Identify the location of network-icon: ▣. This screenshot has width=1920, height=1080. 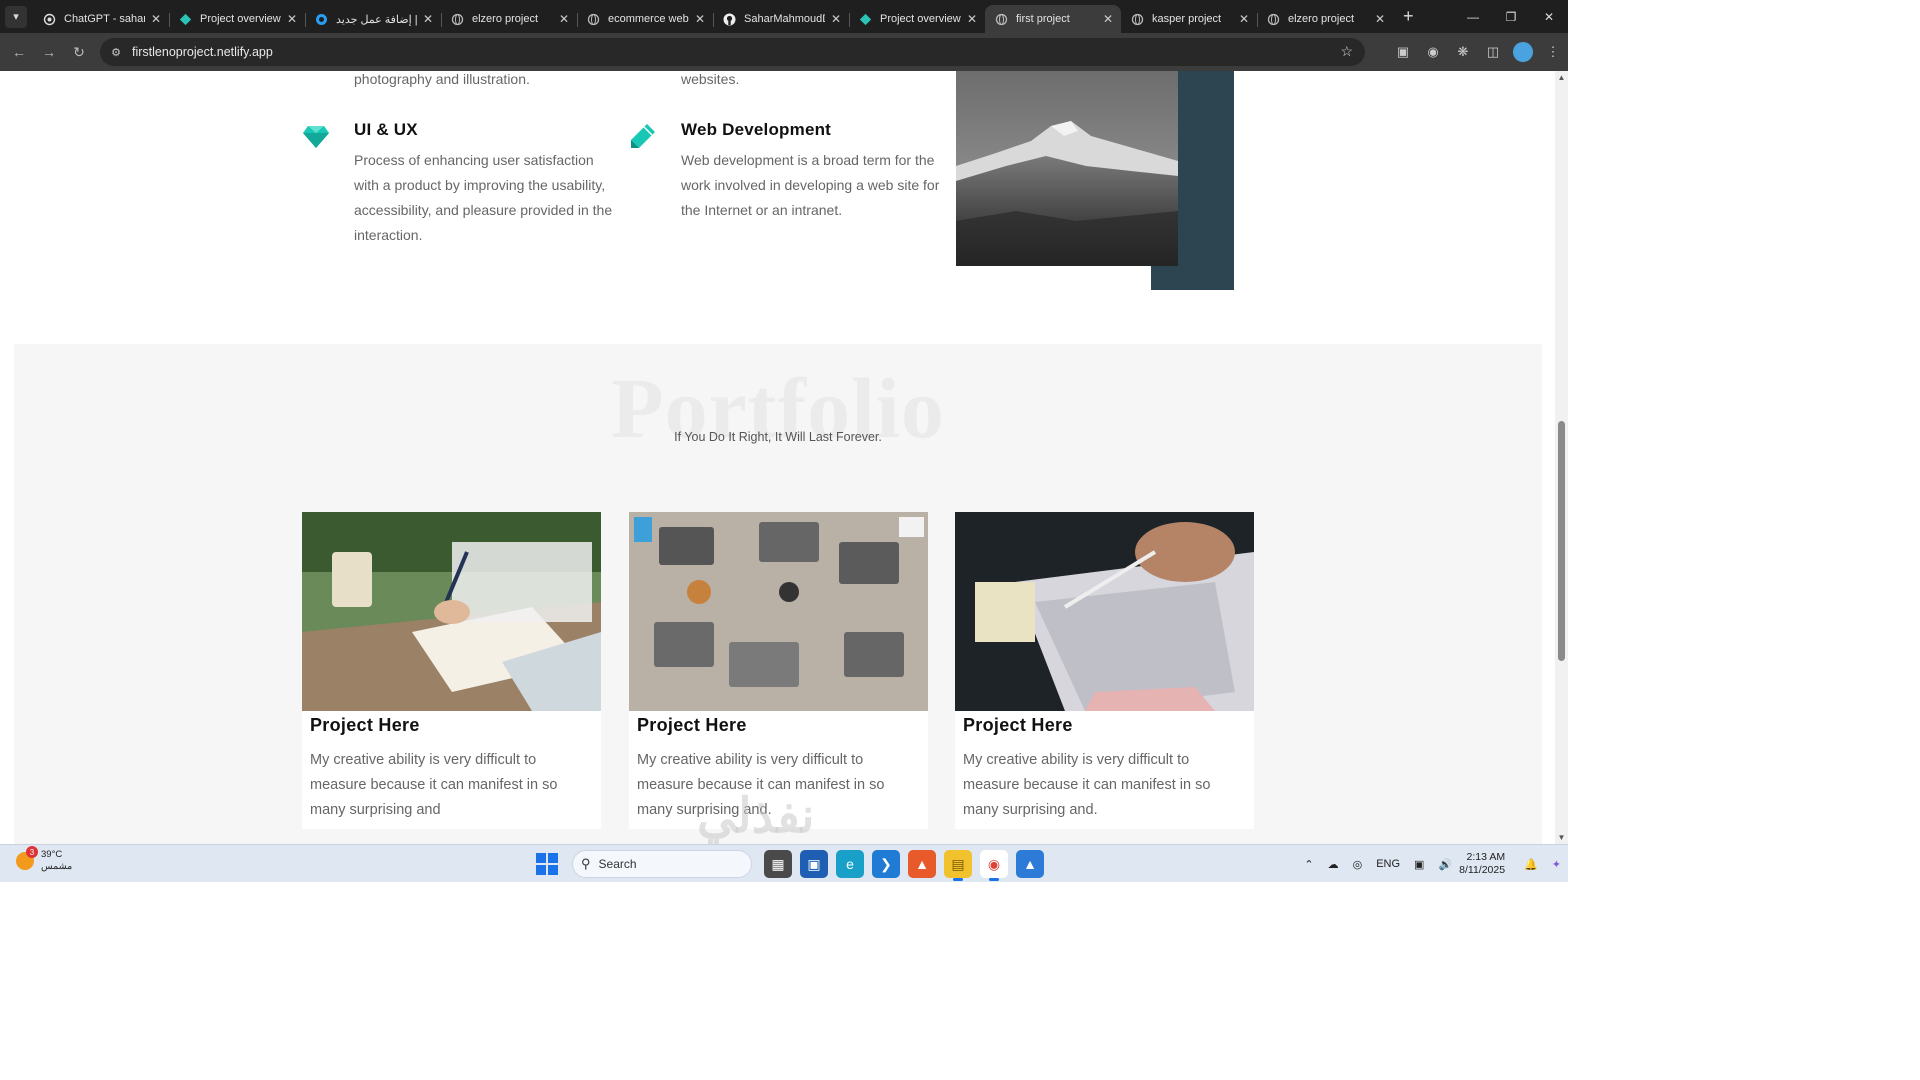
(1419, 864).